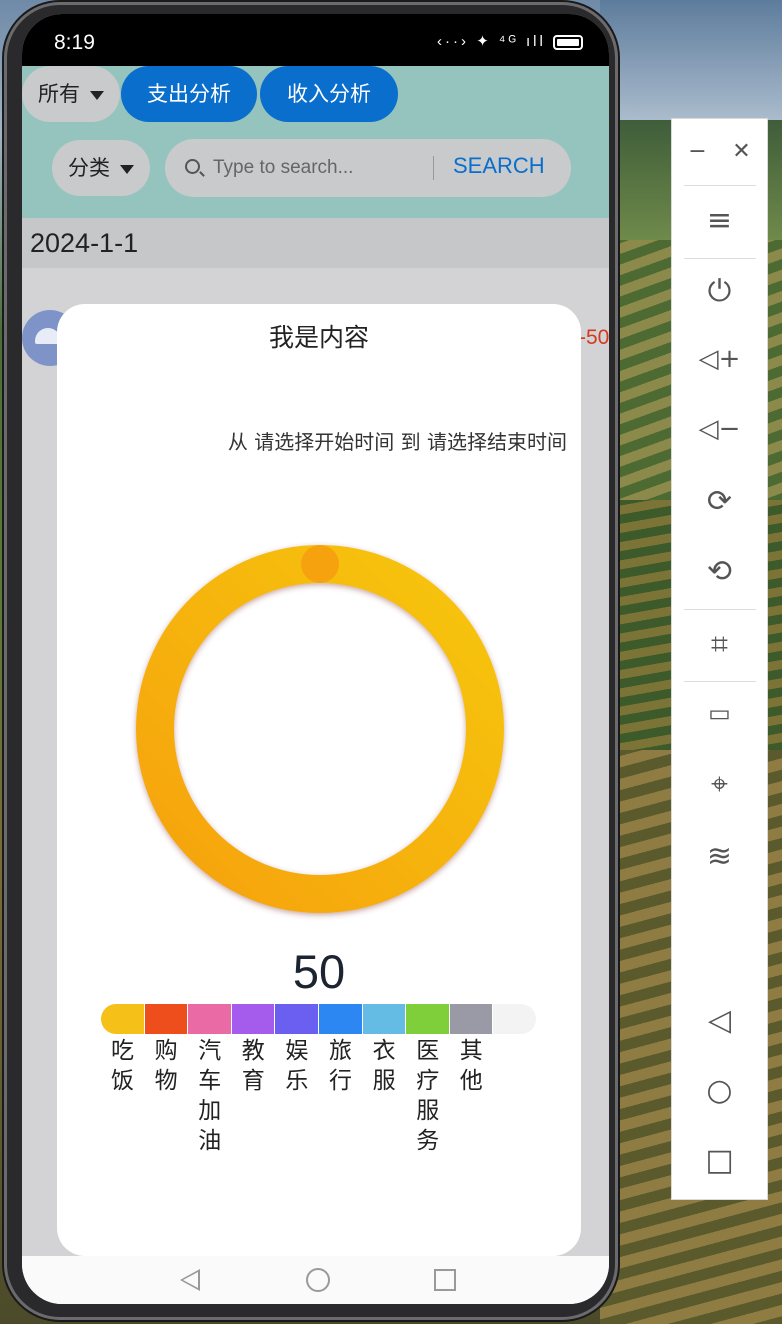  I want to click on home-icon: ○, so click(719, 1090).